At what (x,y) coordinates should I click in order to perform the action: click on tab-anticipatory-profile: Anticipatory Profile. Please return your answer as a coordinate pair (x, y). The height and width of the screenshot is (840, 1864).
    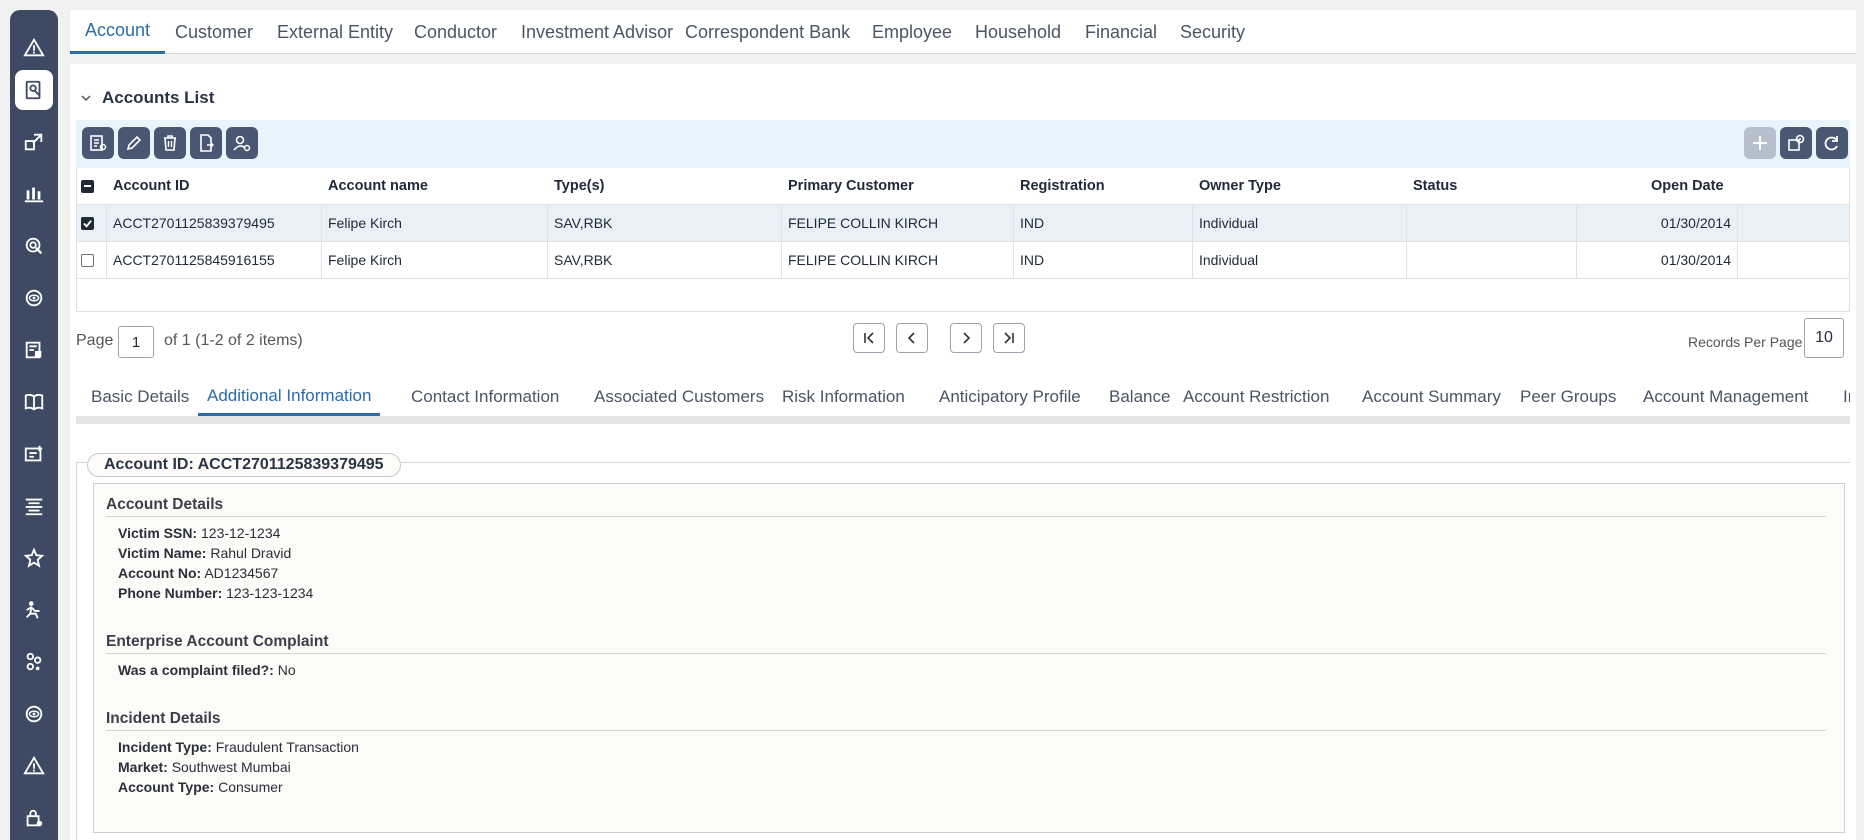
    Looking at the image, I should click on (1010, 397).